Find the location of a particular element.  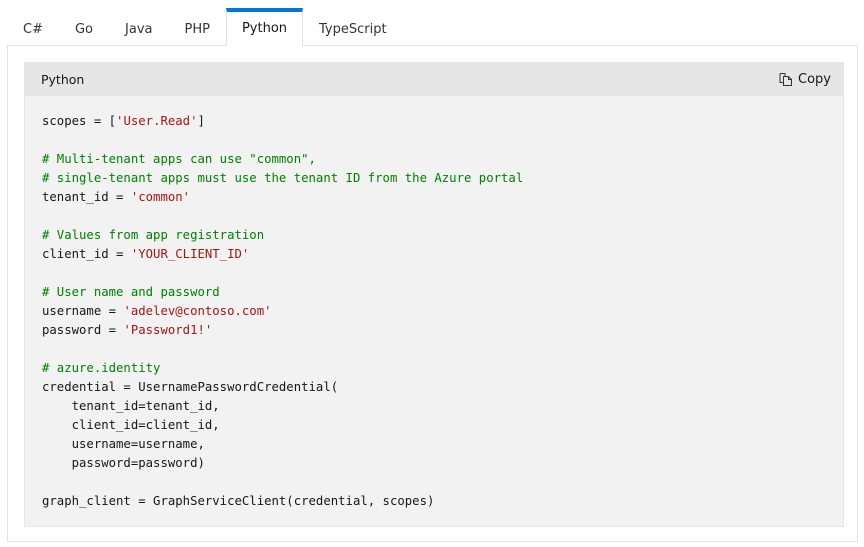

code-text: scopes = [ is located at coordinates (79, 121).